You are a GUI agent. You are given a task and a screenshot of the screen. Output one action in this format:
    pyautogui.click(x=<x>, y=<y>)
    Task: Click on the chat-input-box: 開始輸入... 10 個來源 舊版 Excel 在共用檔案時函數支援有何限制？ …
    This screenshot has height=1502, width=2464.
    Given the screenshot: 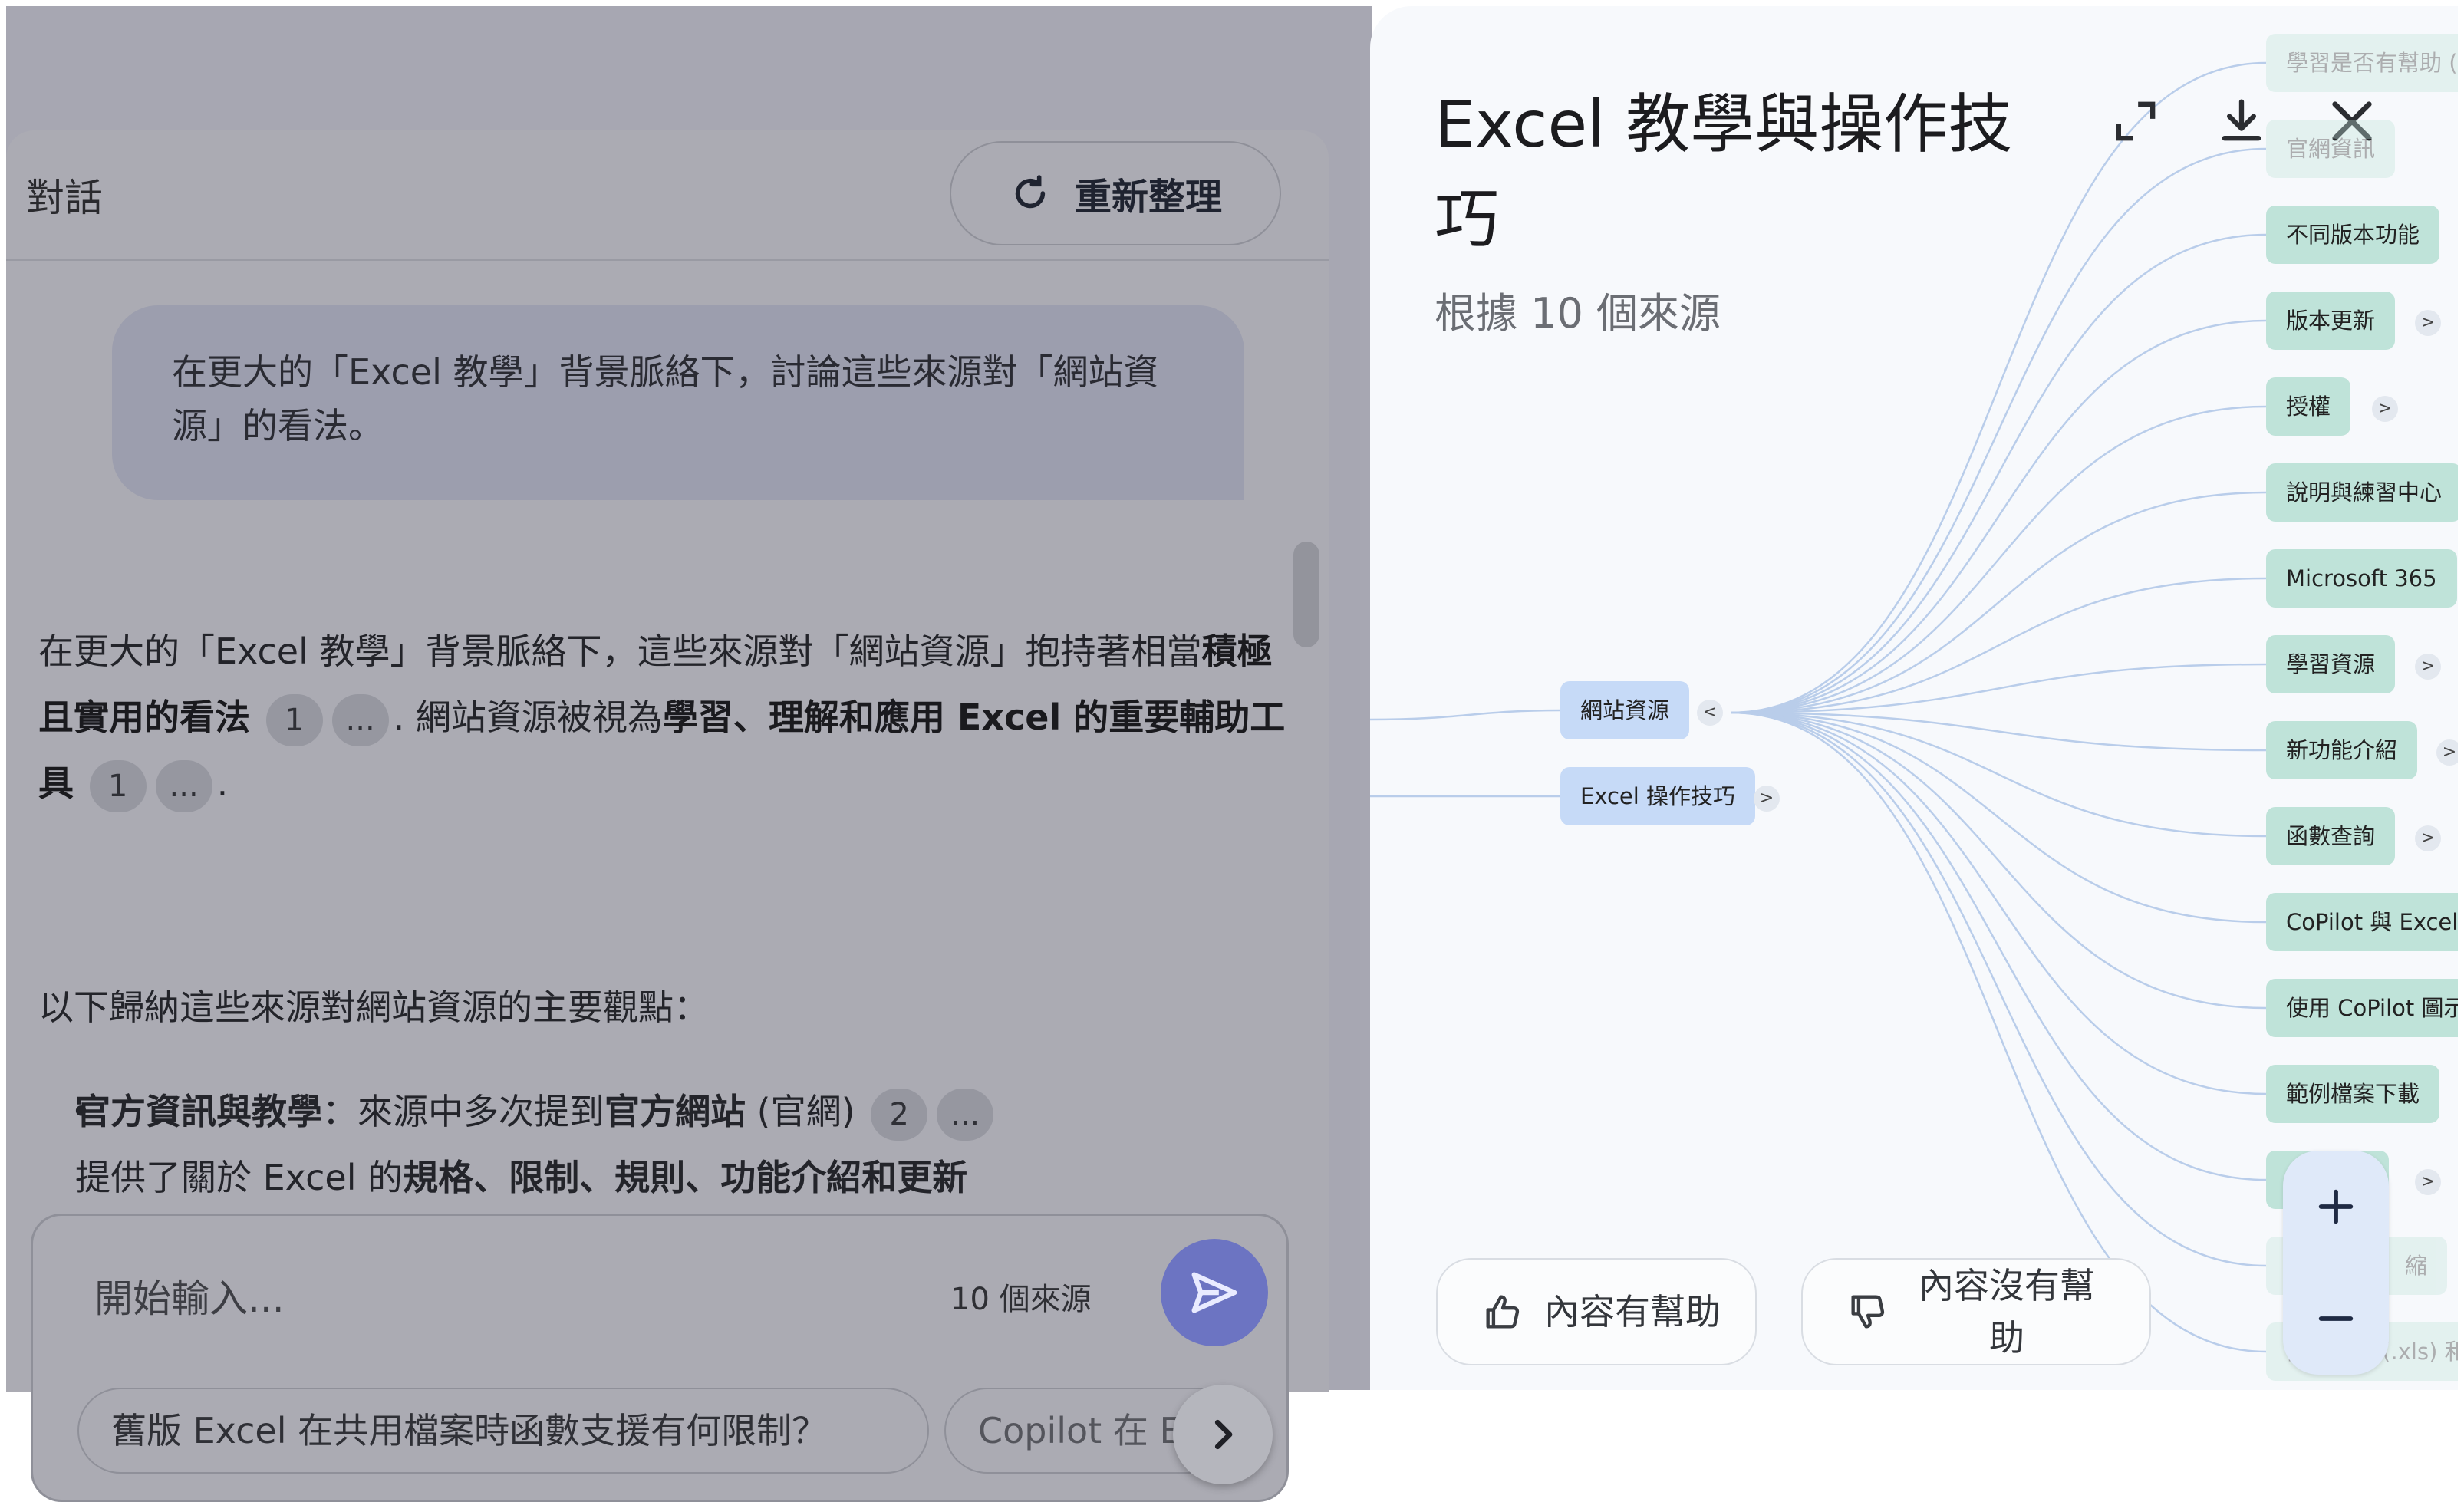 What is the action you would take?
    pyautogui.click(x=660, y=1358)
    